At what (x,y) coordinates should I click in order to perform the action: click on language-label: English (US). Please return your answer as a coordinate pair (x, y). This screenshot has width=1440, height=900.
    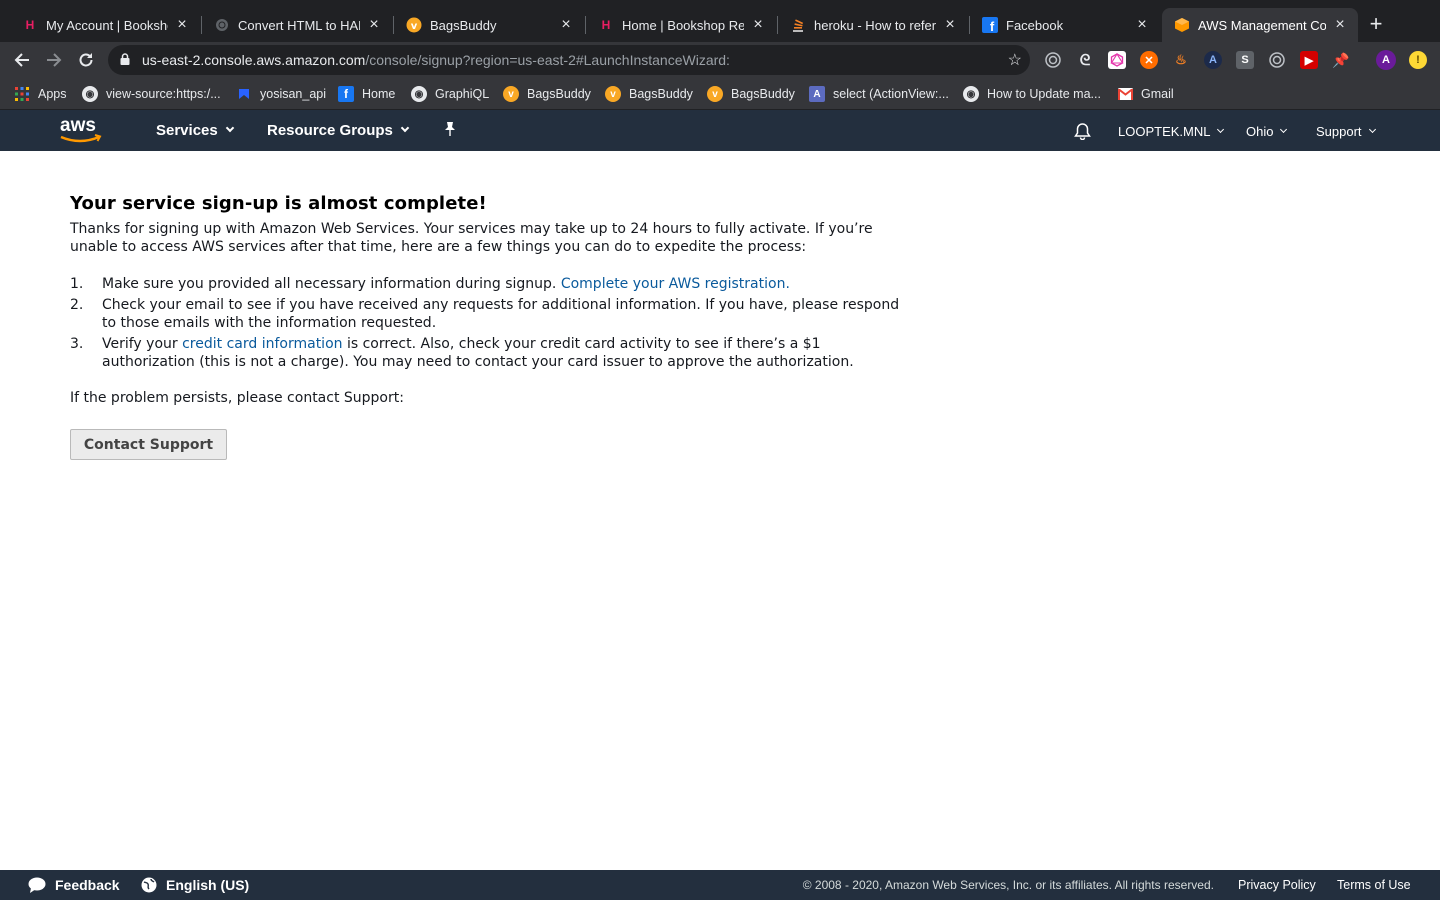
    Looking at the image, I should click on (208, 885).